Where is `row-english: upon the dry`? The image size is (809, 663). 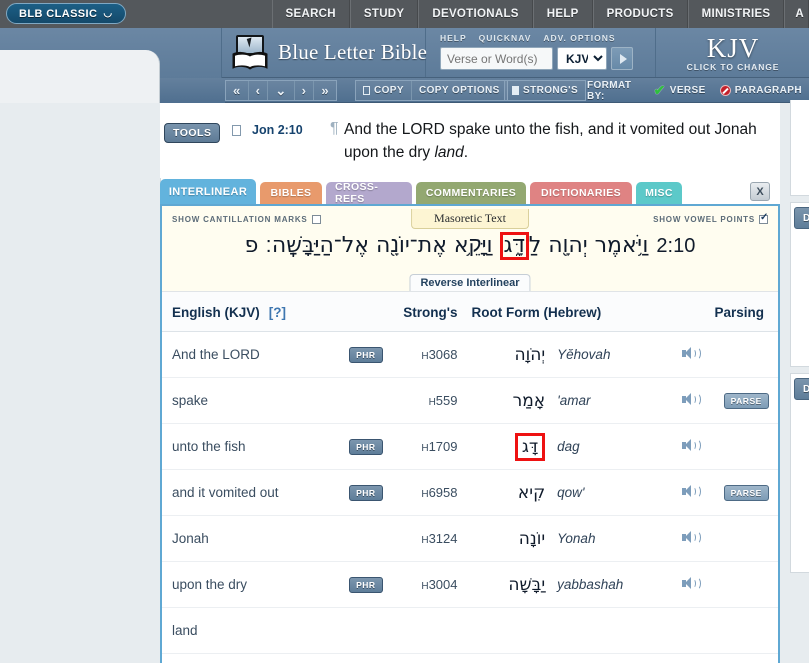
row-english: upon the dry is located at coordinates (251, 584).